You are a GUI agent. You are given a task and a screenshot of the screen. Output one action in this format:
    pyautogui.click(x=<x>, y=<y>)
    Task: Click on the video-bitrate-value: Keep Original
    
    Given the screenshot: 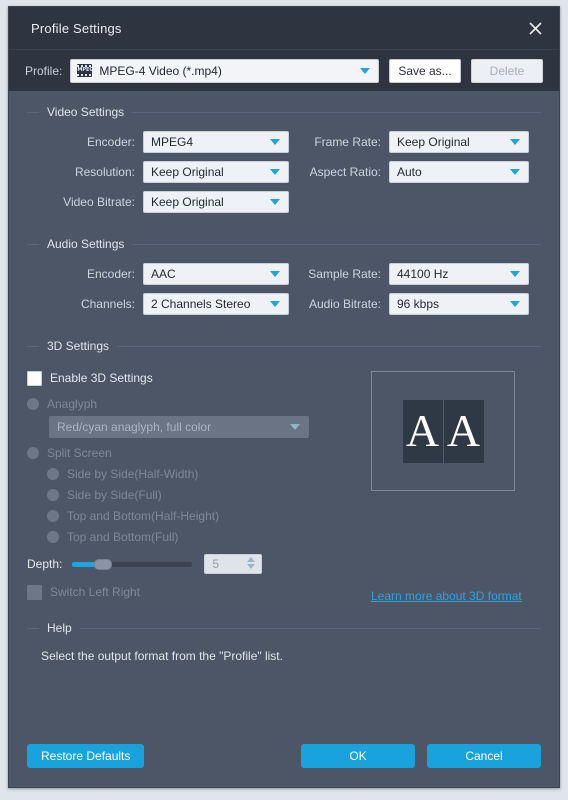 What is the action you would take?
    pyautogui.click(x=187, y=202)
    